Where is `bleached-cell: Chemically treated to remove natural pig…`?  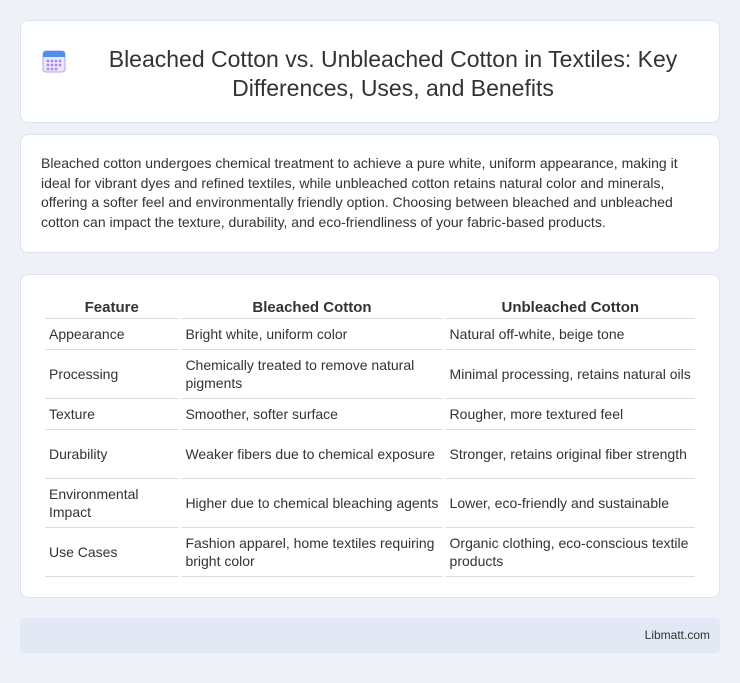
bleached-cell: Chemically treated to remove natural pig… is located at coordinates (312, 374).